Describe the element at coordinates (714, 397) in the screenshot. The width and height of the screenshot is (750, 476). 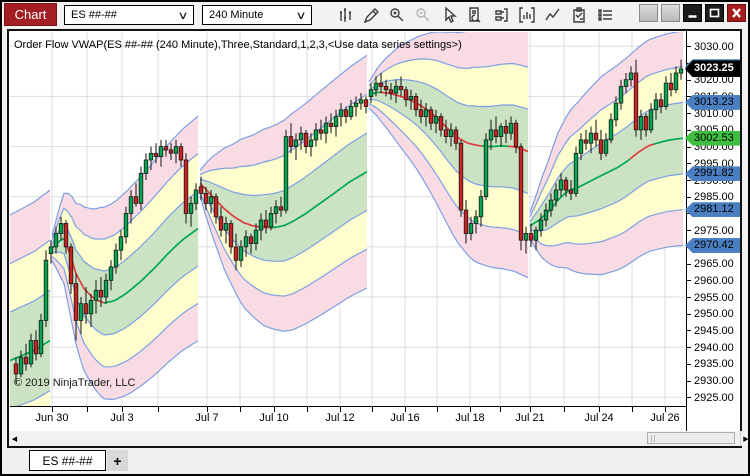
I see `price-axis-label: 2925.00` at that location.